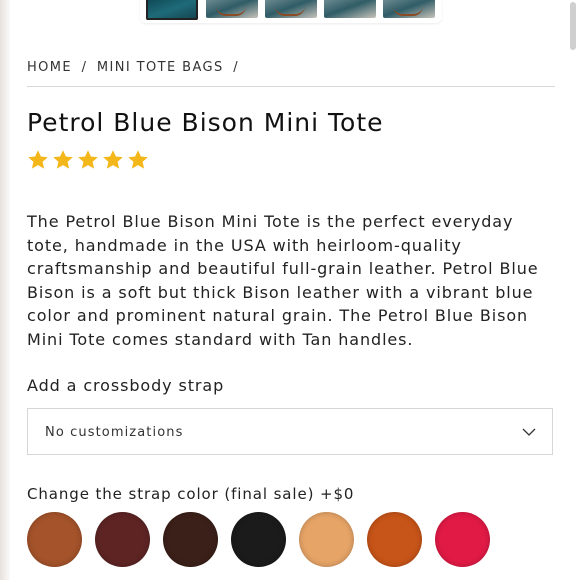 The image size is (580, 580). I want to click on scrollbar, so click(573, 26).